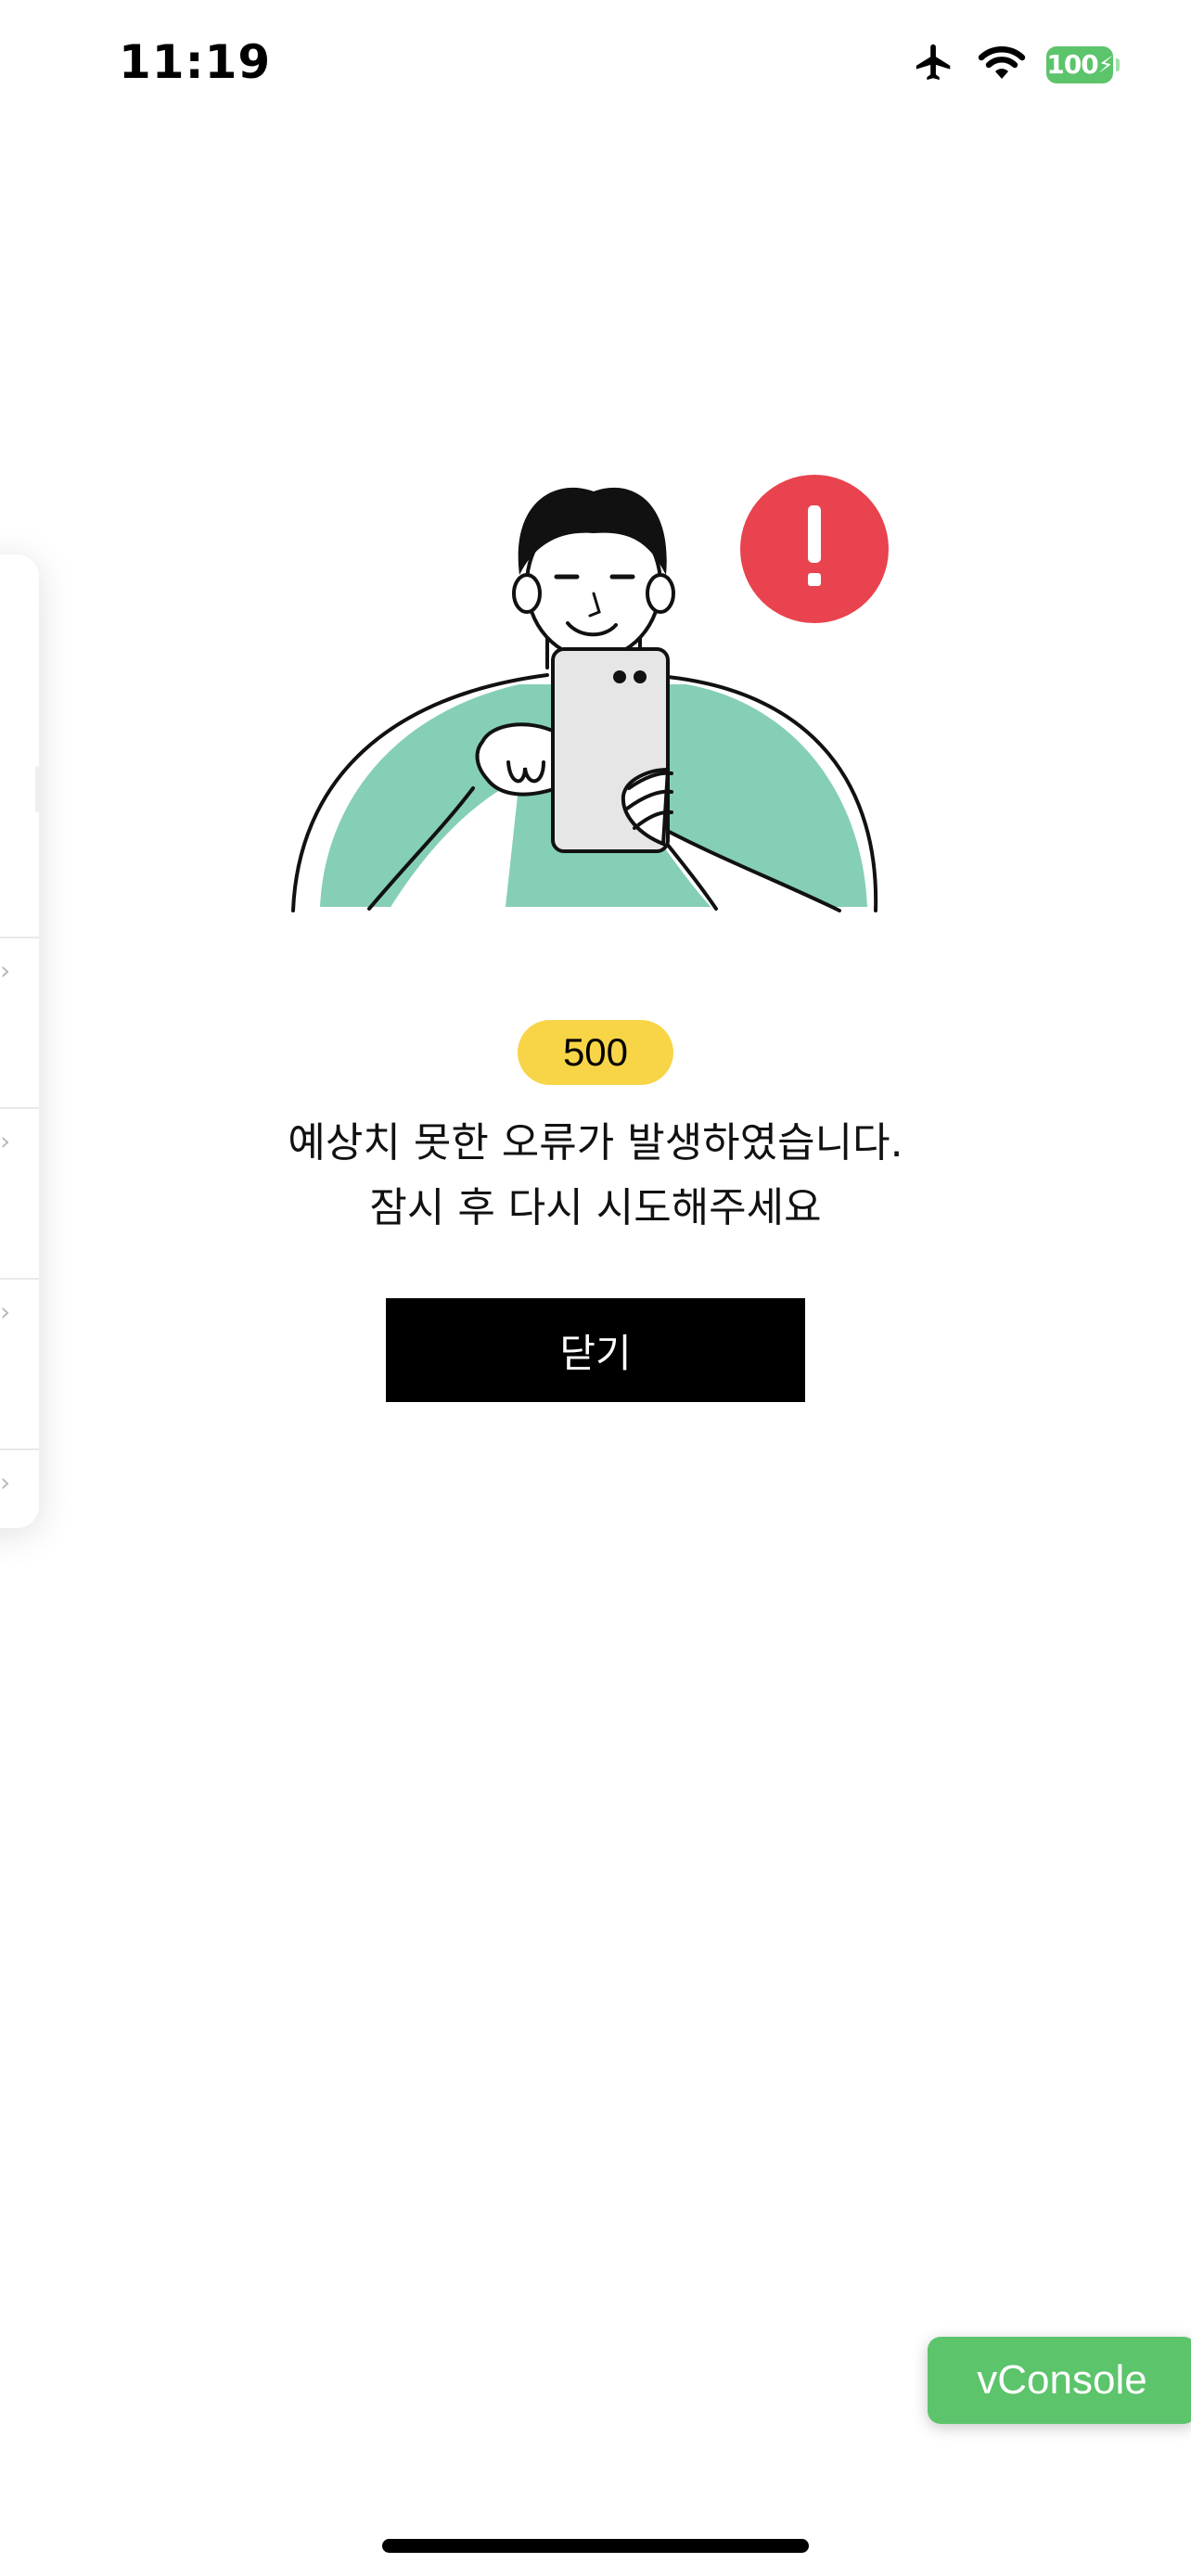 Image resolution: width=1191 pixels, height=2576 pixels. What do you see at coordinates (1002, 64) in the screenshot?
I see `wifi-icon` at bounding box center [1002, 64].